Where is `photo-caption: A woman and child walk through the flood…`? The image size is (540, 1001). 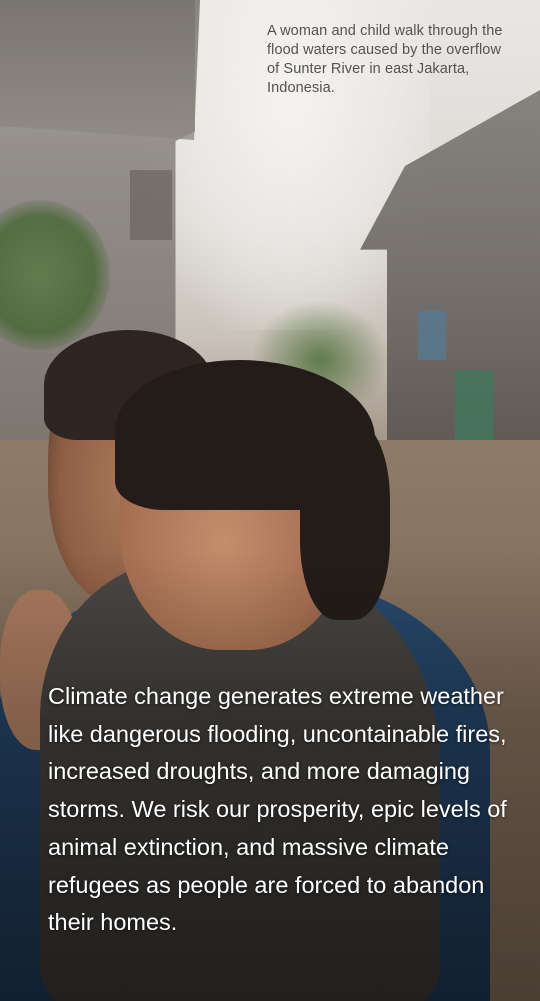 photo-caption: A woman and child walk through the flood… is located at coordinates (385, 59).